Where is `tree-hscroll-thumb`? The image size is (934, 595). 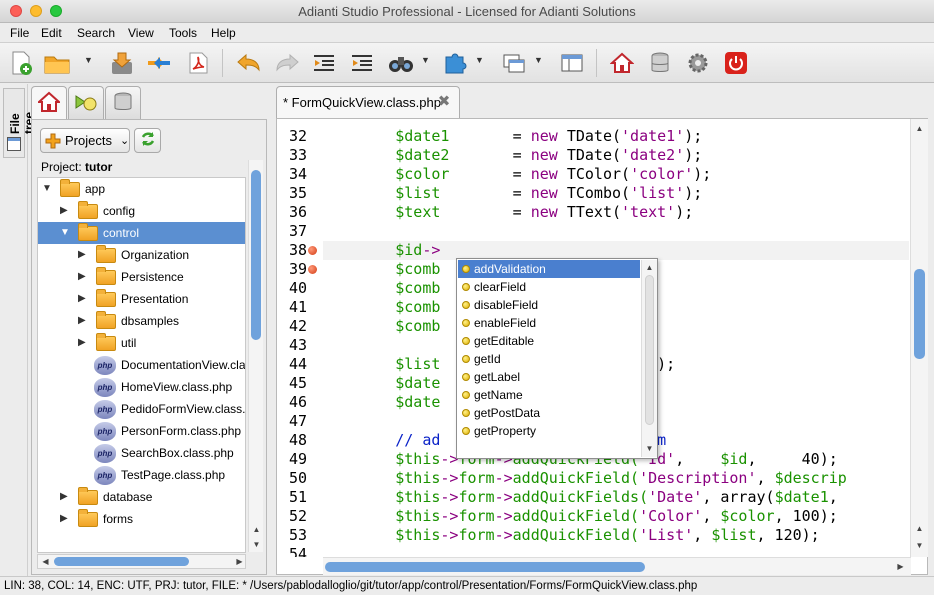 tree-hscroll-thumb is located at coordinates (121, 561).